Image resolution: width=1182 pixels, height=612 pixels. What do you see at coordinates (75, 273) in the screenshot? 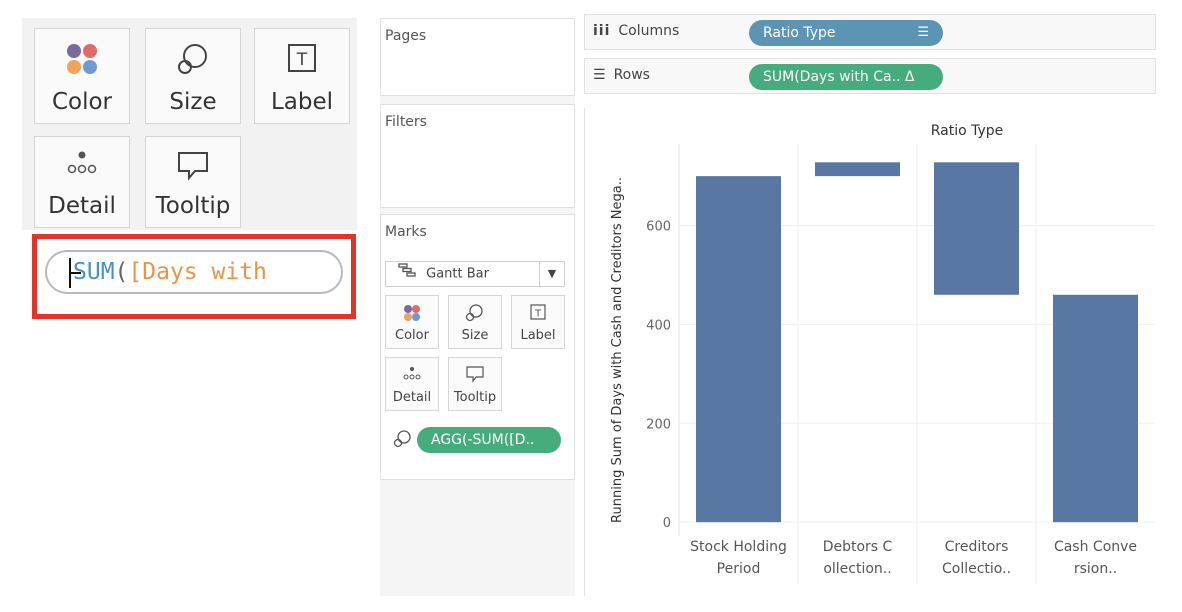
I see `text-cursor-tick` at bounding box center [75, 273].